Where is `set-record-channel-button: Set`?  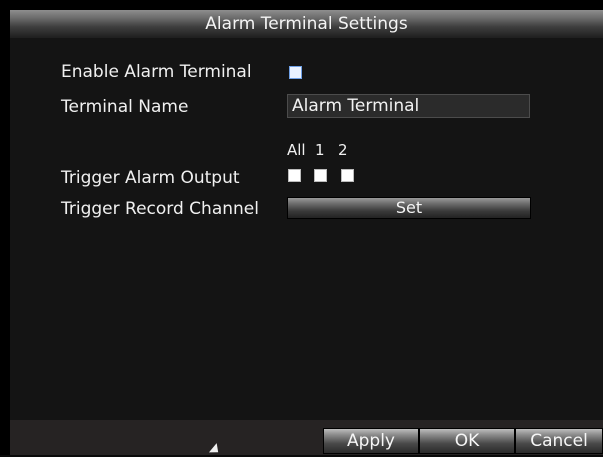
set-record-channel-button: Set is located at coordinates (409, 208).